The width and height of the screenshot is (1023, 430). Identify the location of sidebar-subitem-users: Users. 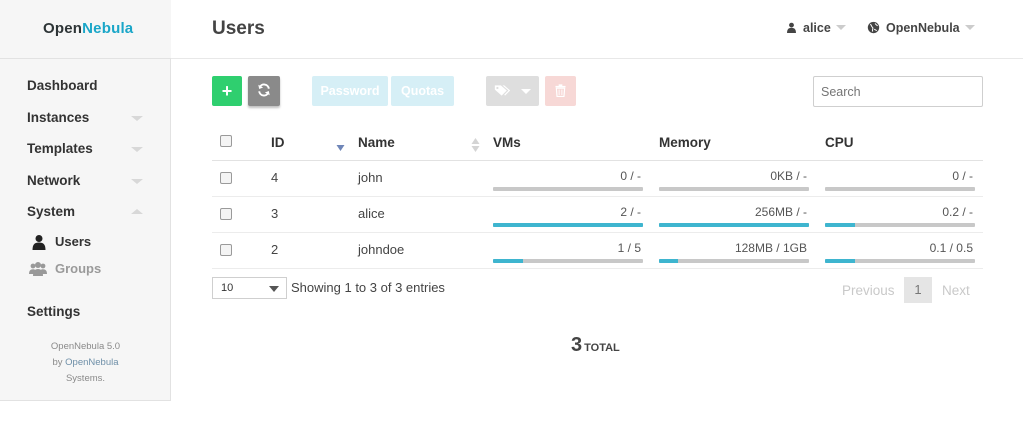
(85, 241).